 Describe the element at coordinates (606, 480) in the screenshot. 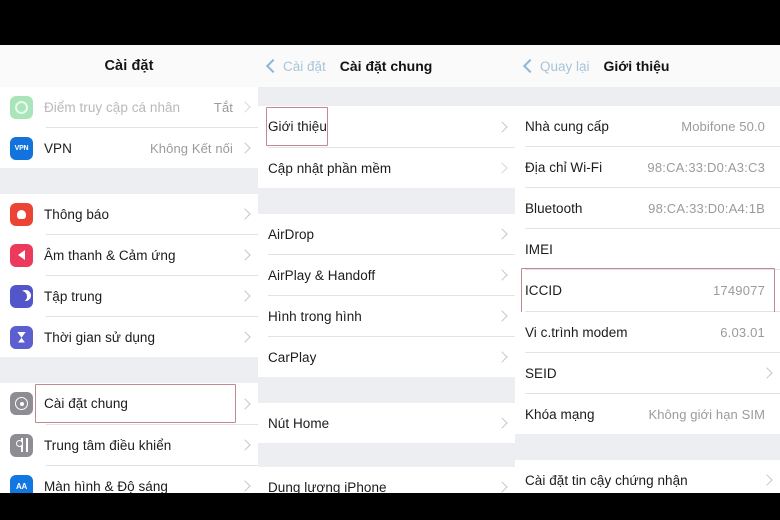

I see `list-item-label: Cài đặt tin cậy chứng nhận` at that location.